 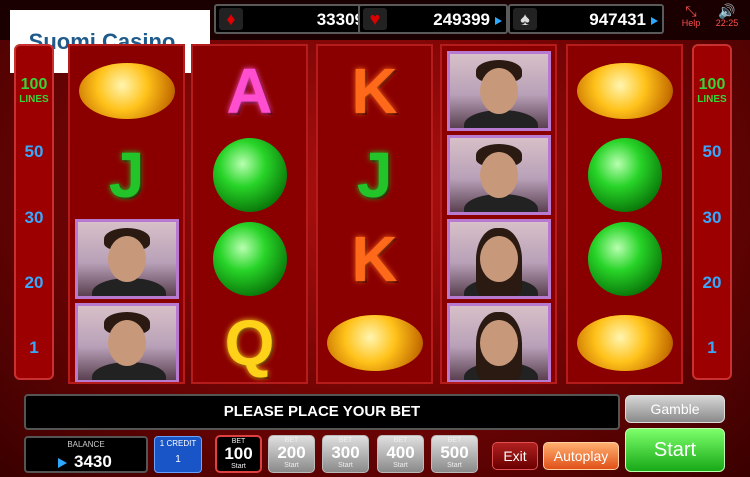 I want to click on speaker-icon: 🔊, so click(x=727, y=11).